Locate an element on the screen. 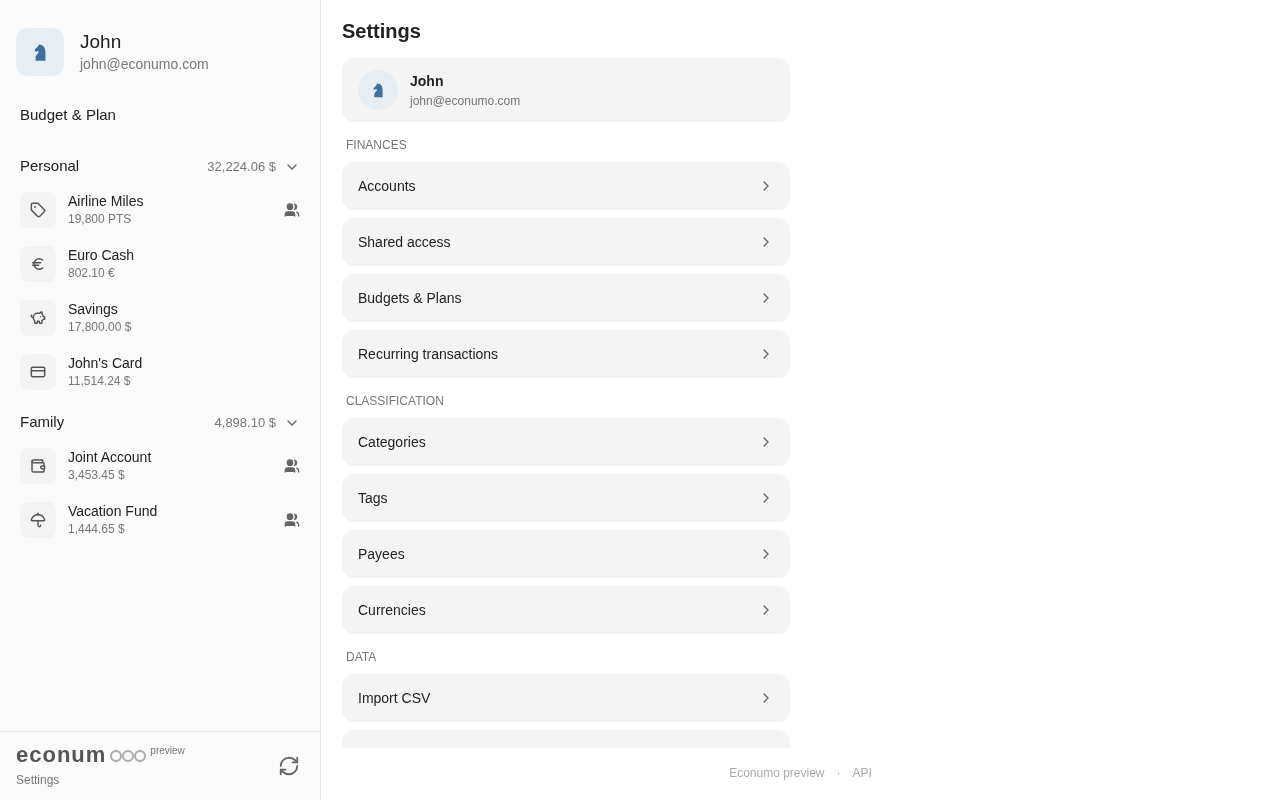 The height and width of the screenshot is (800, 1280). account-name: John's Card is located at coordinates (184, 362).